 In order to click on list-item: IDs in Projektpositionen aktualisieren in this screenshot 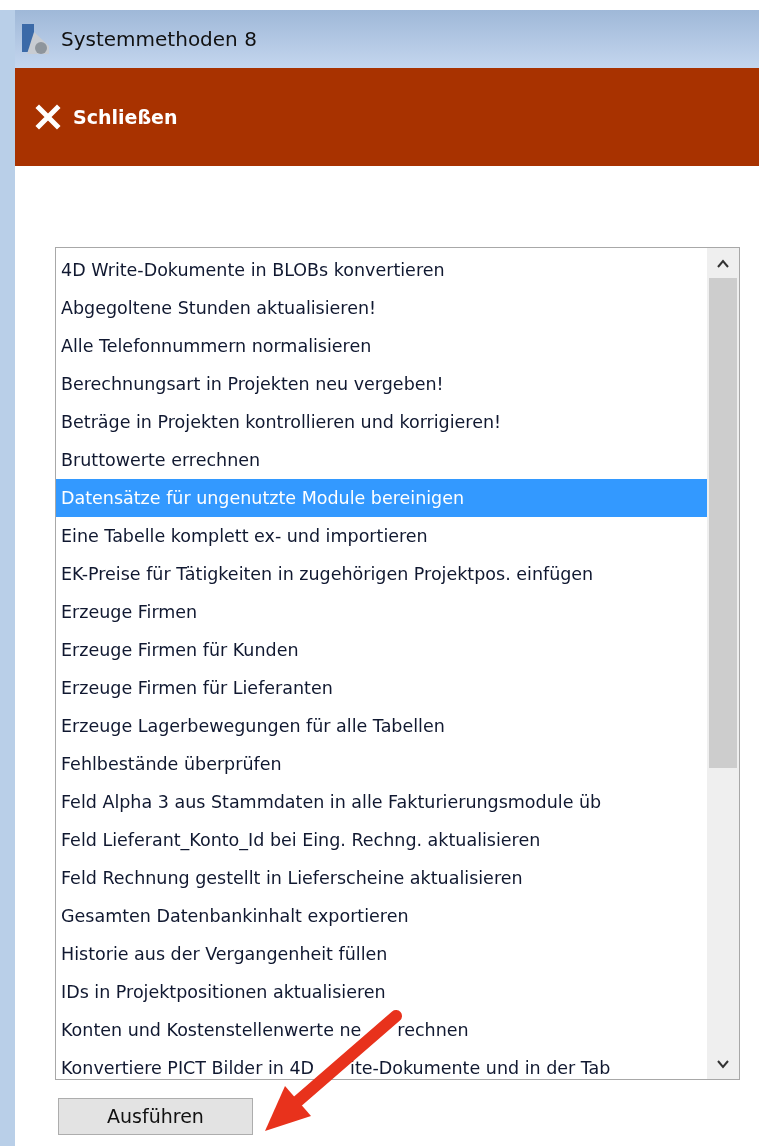, I will do `click(381, 992)`.